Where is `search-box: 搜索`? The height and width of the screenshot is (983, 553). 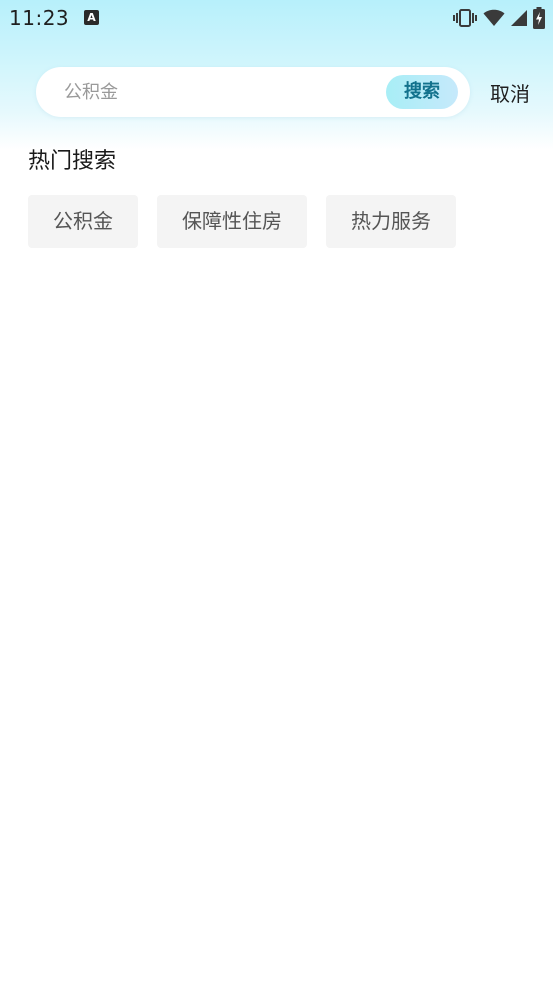 search-box: 搜索 is located at coordinates (253, 92).